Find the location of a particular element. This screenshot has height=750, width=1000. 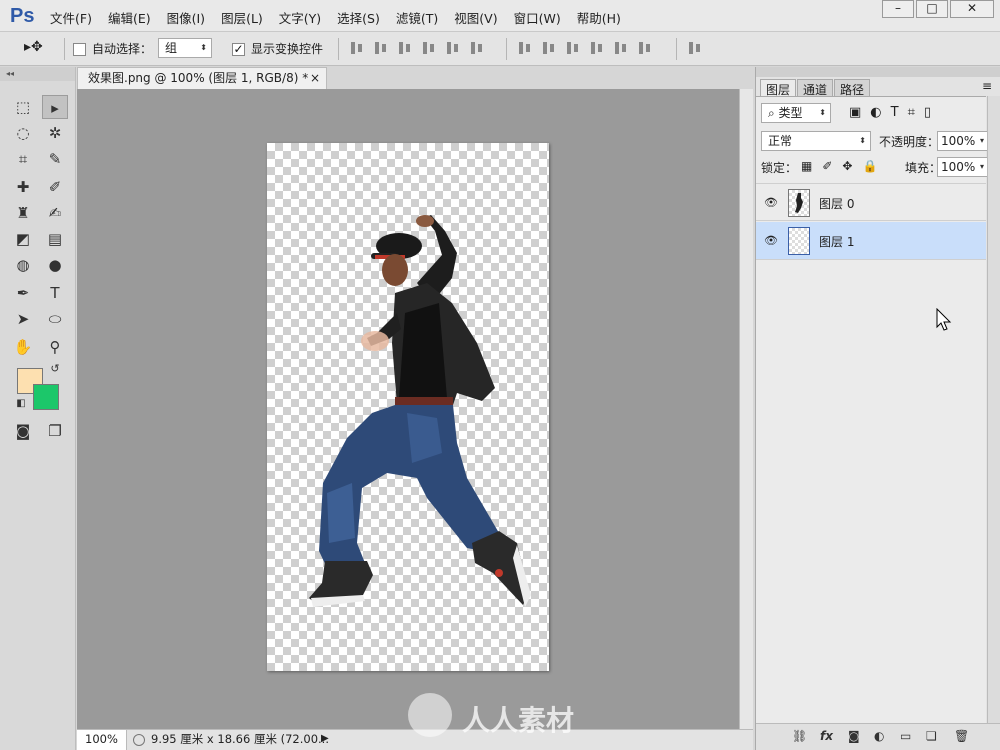

eyedropper-tool-icon: ✎ is located at coordinates (55, 159).